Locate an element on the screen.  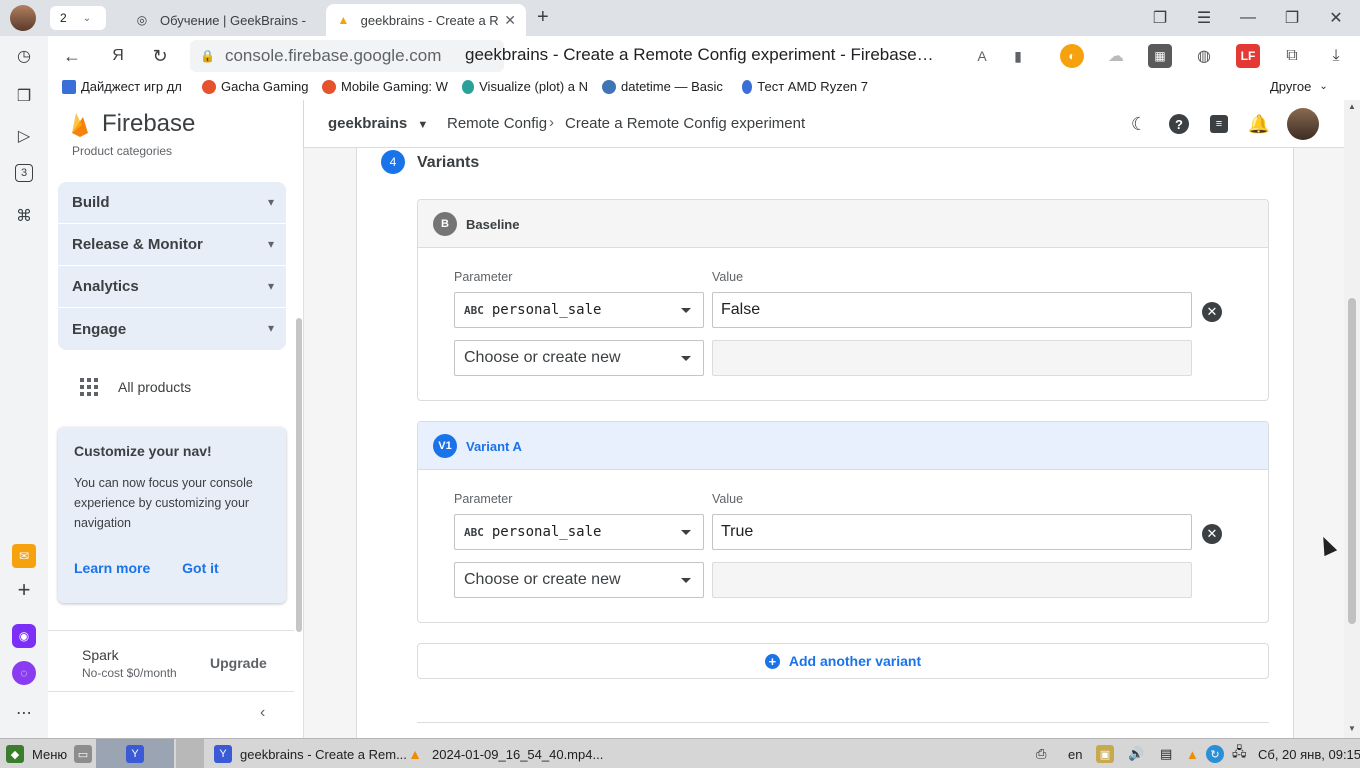
add-icon: + is located at coordinates (24, 589).